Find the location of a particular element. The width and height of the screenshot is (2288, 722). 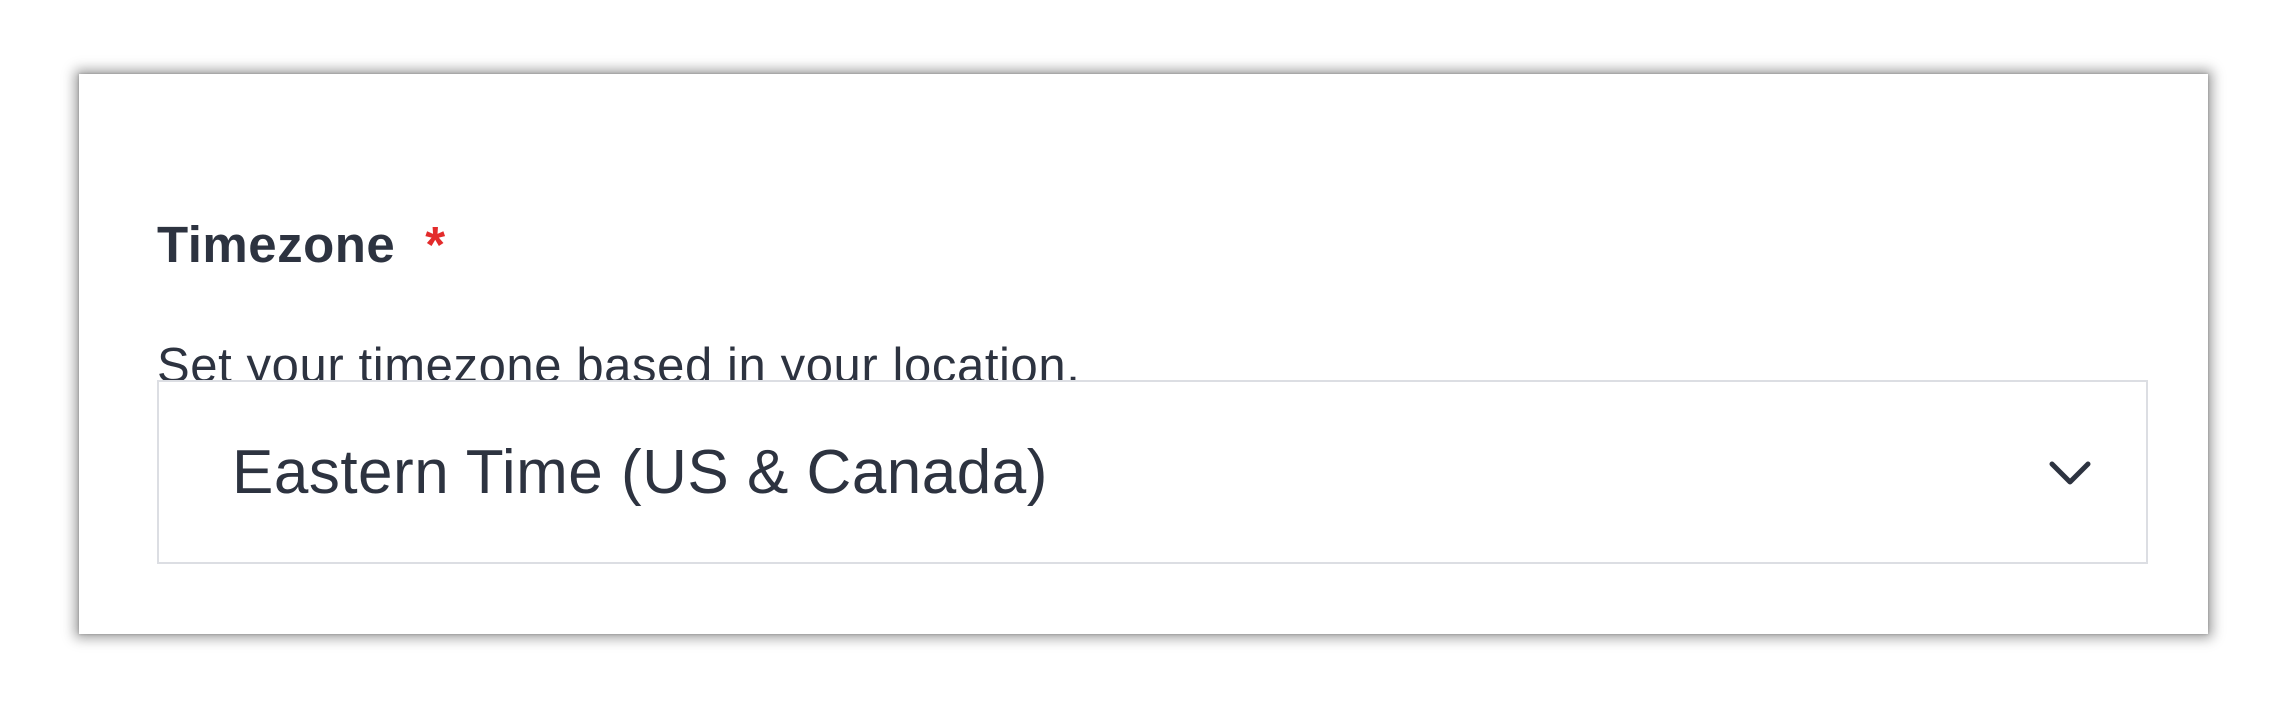

required-indicator: * is located at coordinates (435, 244).